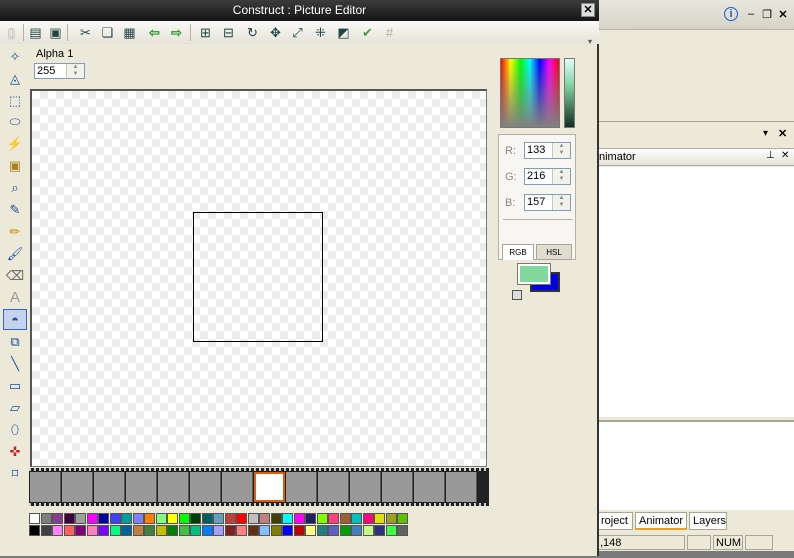  What do you see at coordinates (590, 41) in the screenshot?
I see `toolbar-overflow-icon: ▾` at bounding box center [590, 41].